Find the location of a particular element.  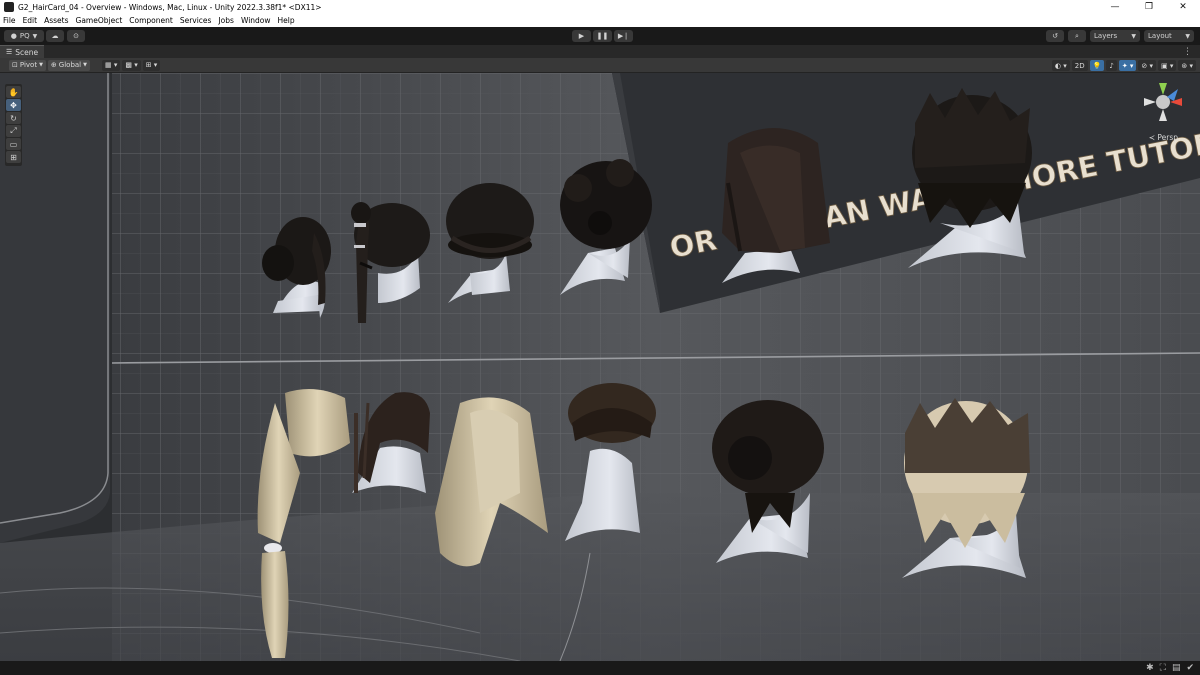

global-label: Global is located at coordinates (70, 65).